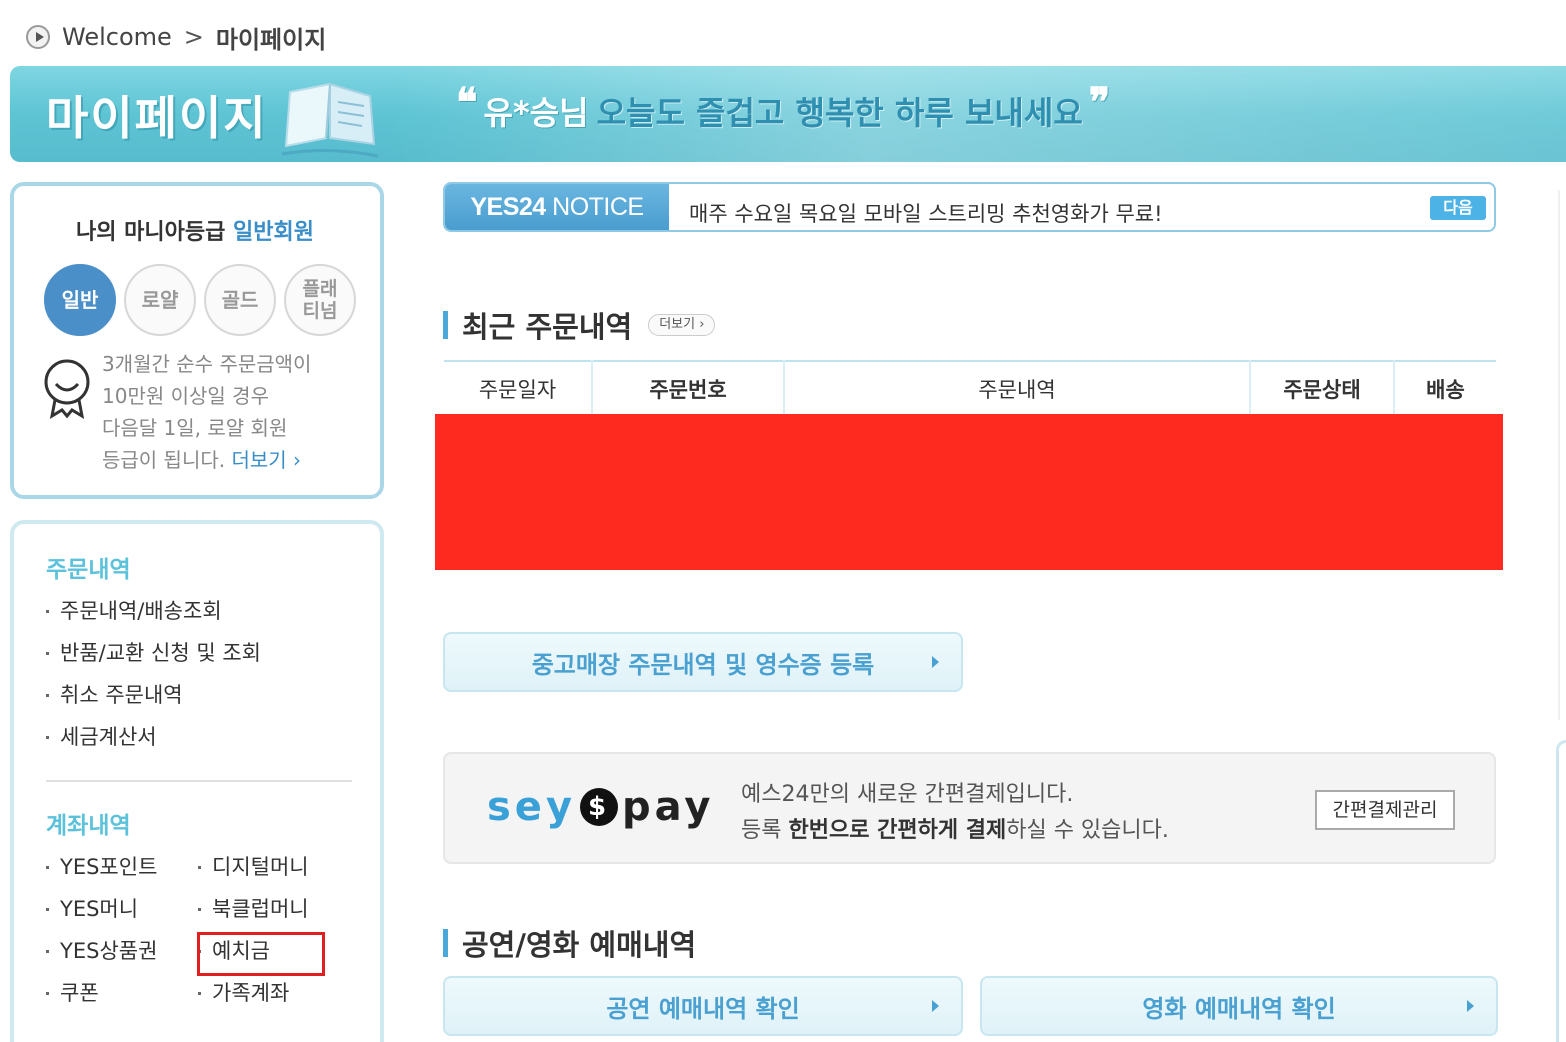 This screenshot has width=1566, height=1042. Describe the element at coordinates (897, 830) in the screenshot. I see `pay-desc-b: 한번으로 간편하게 결제` at that location.